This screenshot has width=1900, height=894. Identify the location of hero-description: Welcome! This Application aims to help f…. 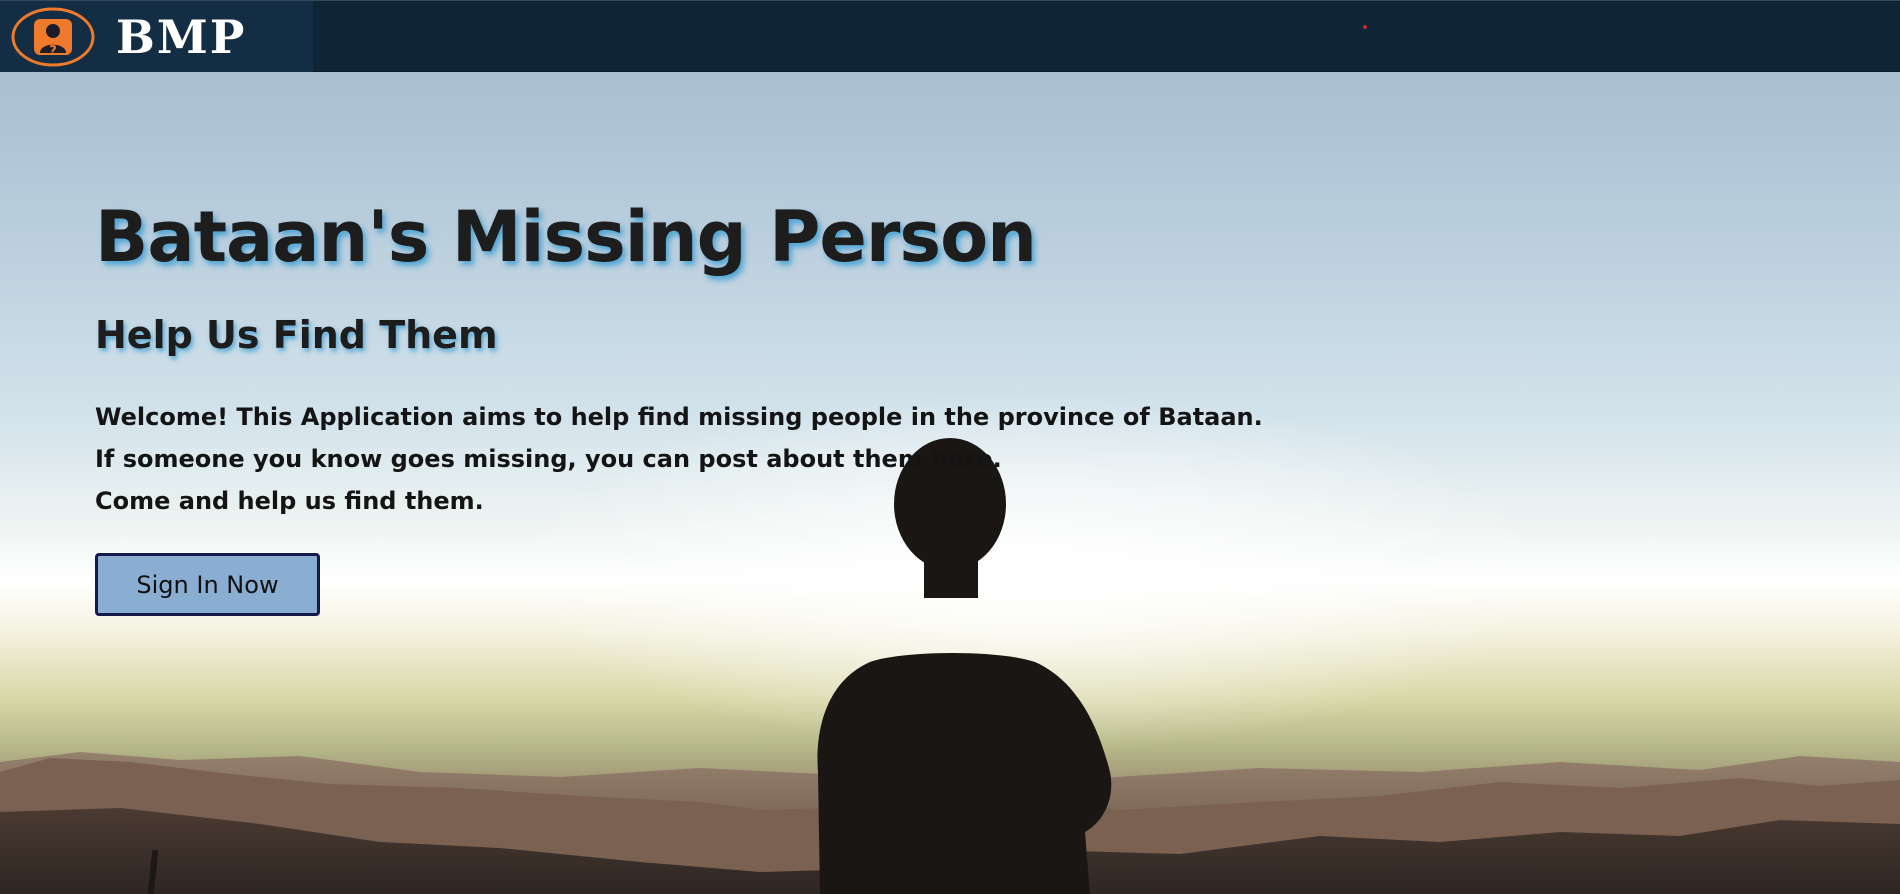
(695, 459).